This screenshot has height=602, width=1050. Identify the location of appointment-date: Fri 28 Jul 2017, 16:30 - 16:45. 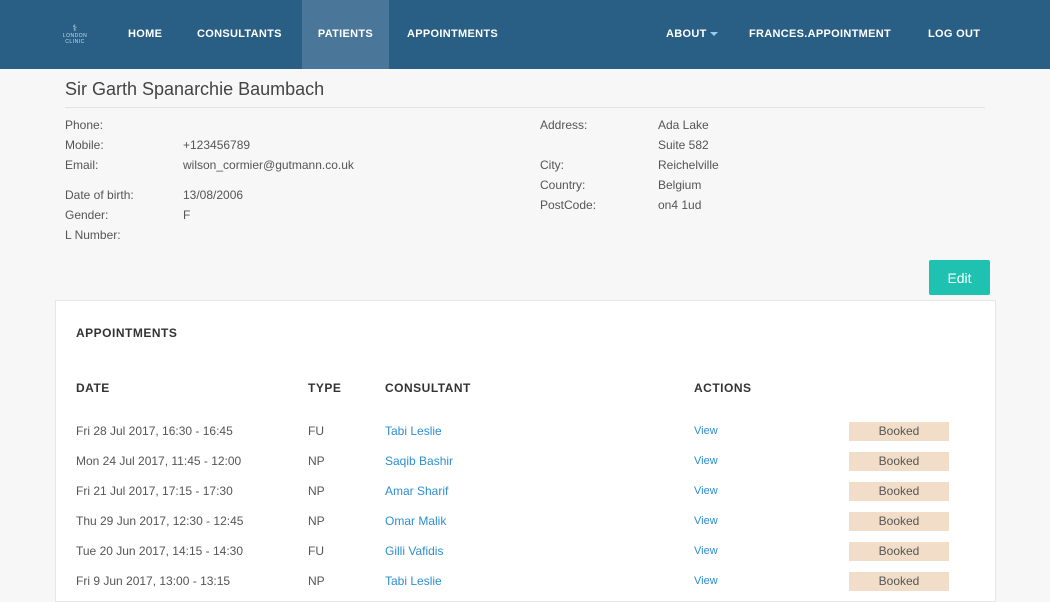
(154, 431).